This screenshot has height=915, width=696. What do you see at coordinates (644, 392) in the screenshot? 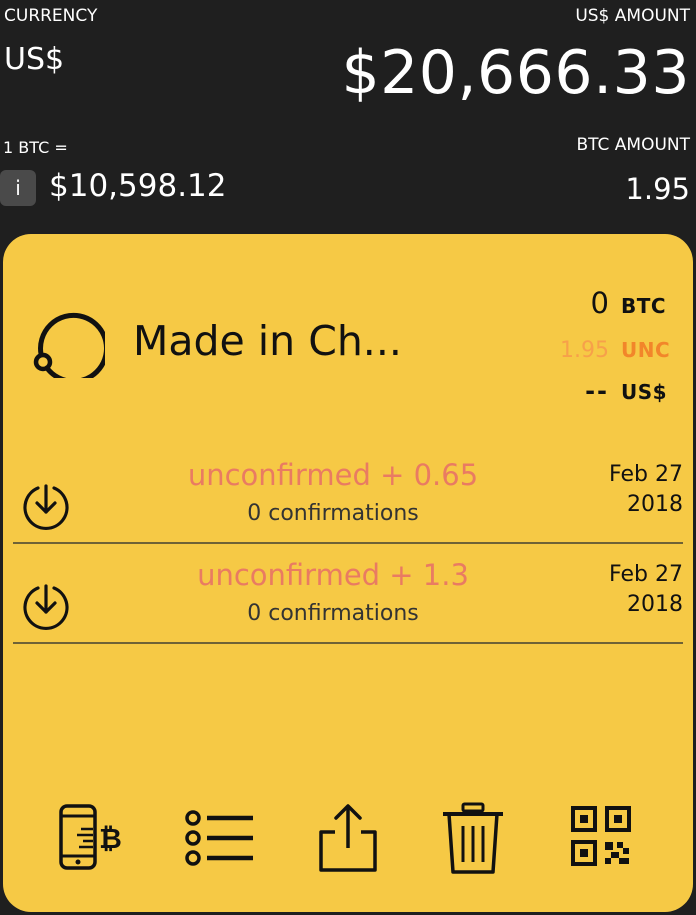
I see `balance-usd-unit: US$` at bounding box center [644, 392].